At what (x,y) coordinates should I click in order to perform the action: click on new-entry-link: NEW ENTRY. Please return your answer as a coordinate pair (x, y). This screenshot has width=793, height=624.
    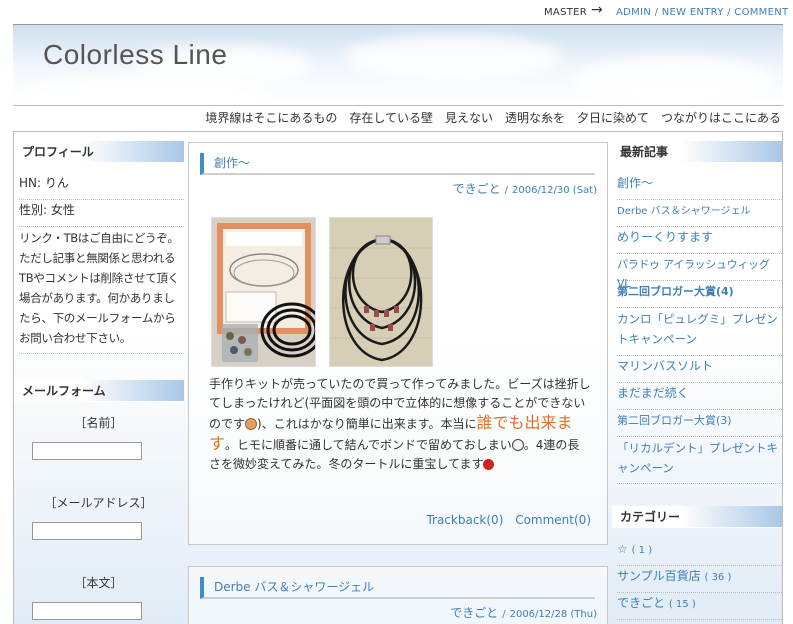
    Looking at the image, I should click on (693, 12).